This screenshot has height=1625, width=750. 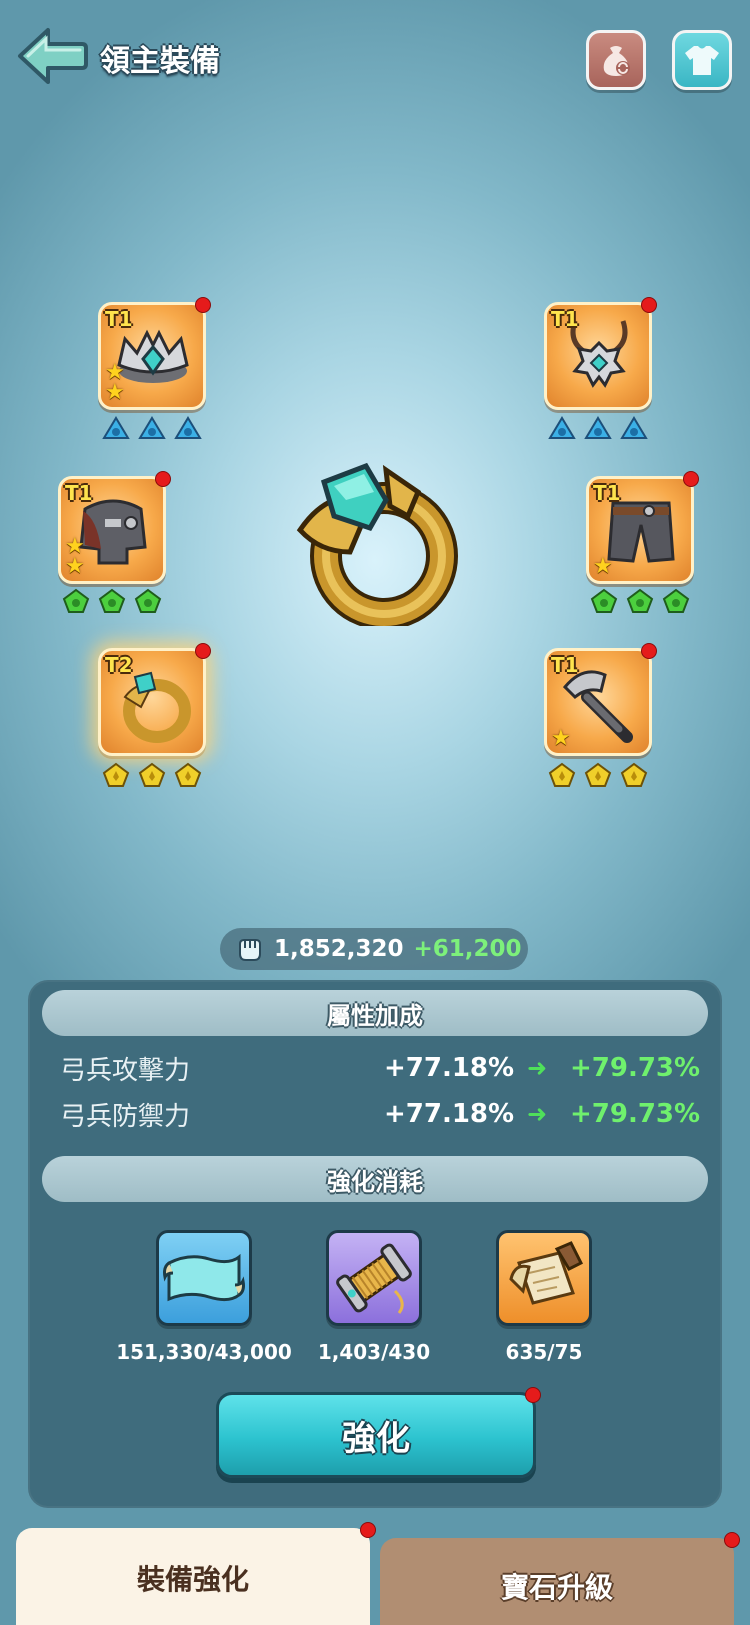 I want to click on shirt-icon, so click(x=702, y=60).